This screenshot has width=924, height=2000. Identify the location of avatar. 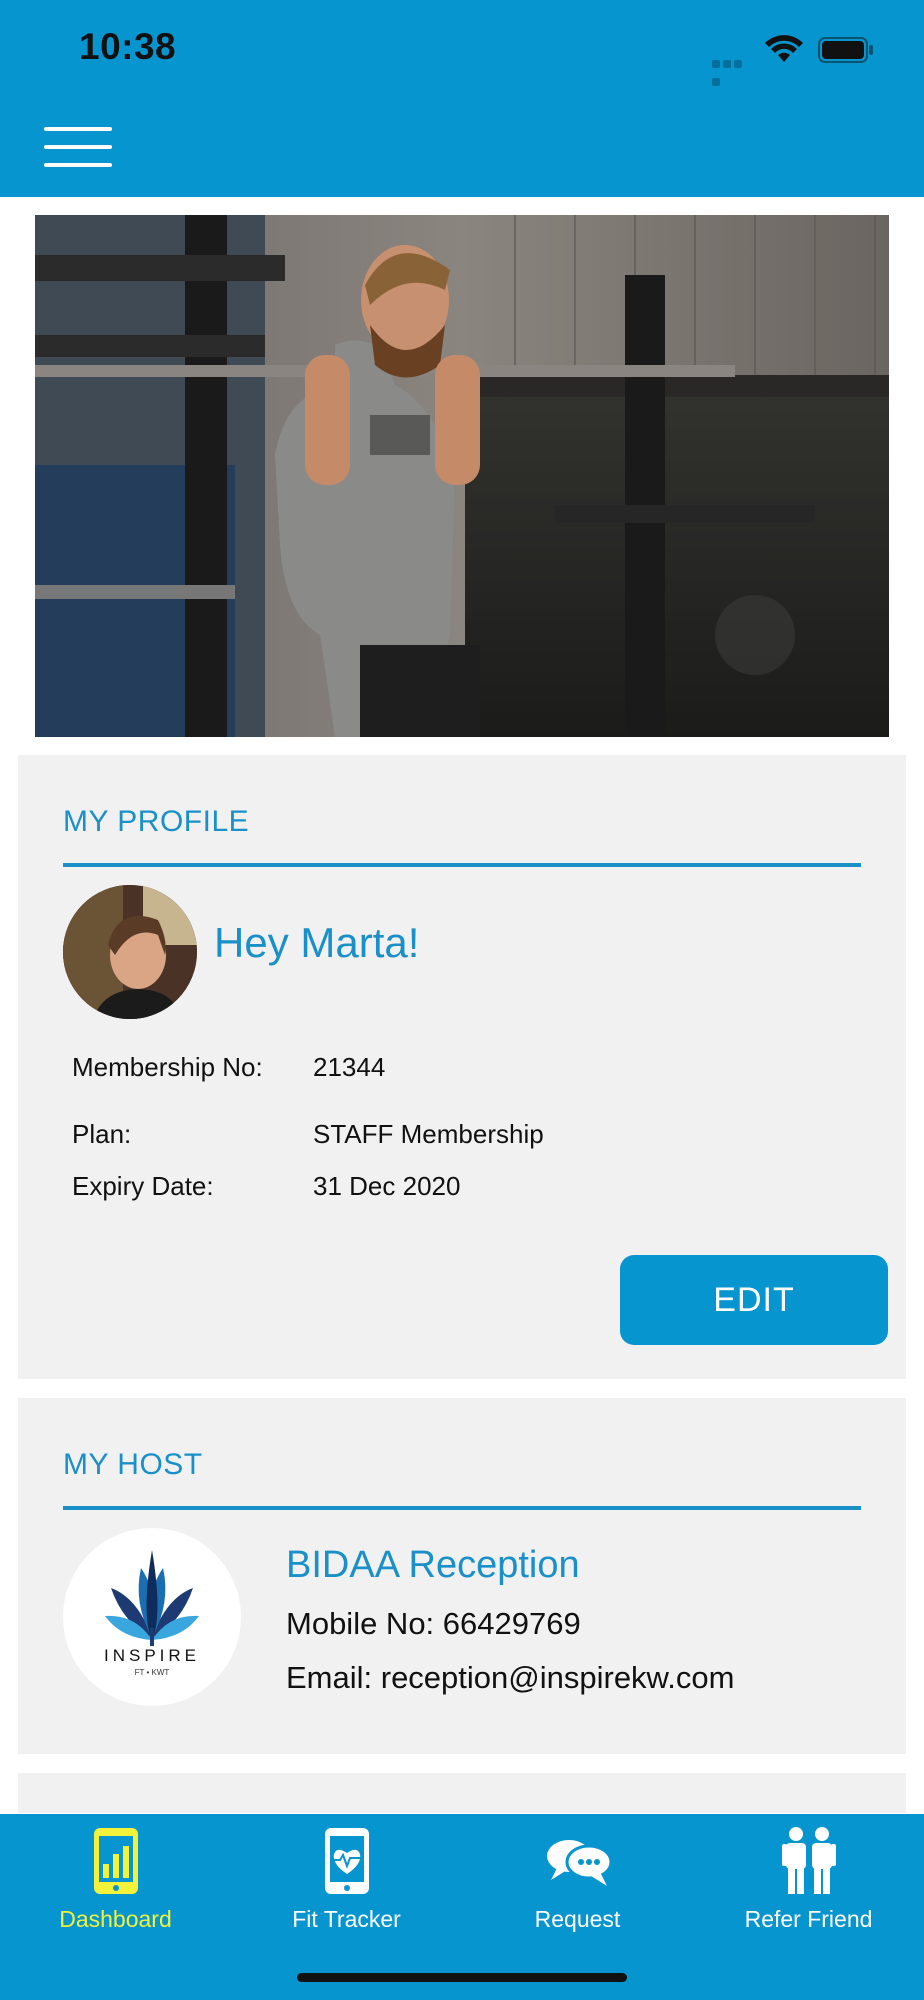
(130, 952).